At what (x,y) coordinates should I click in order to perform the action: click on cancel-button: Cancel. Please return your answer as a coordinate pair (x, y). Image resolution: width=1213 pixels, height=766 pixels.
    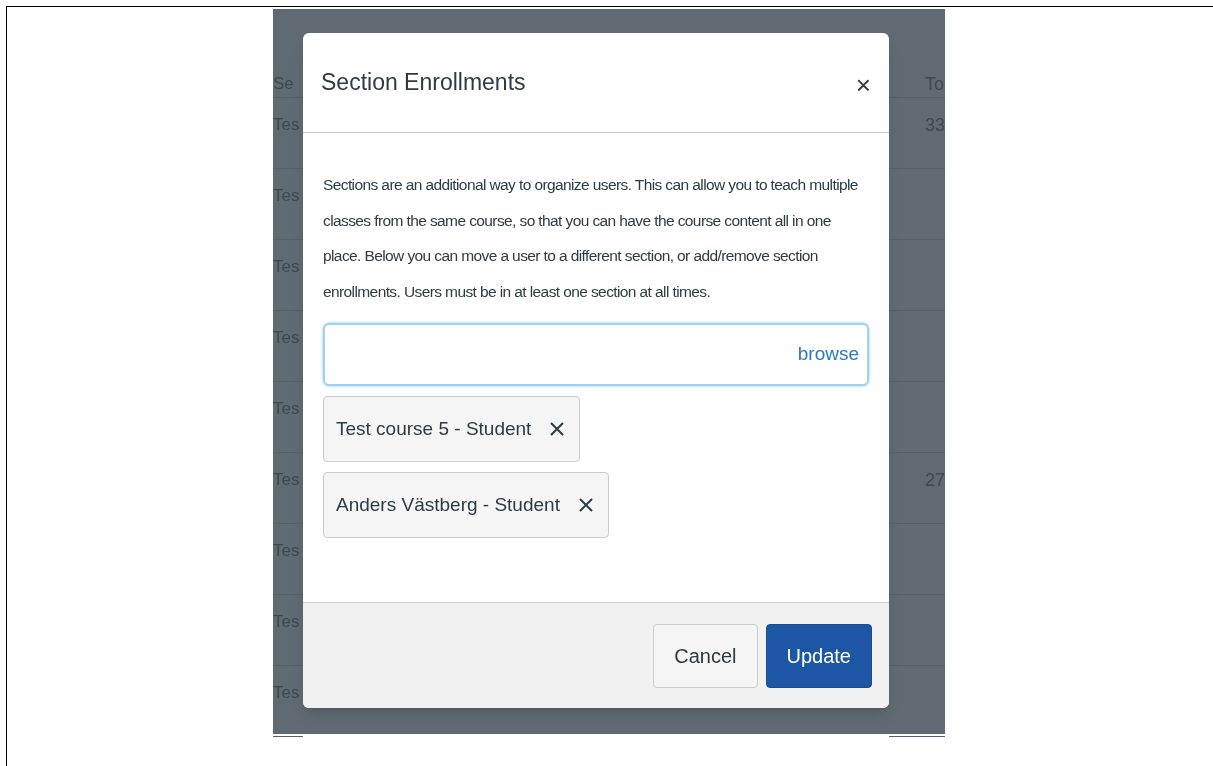
    Looking at the image, I should click on (705, 655).